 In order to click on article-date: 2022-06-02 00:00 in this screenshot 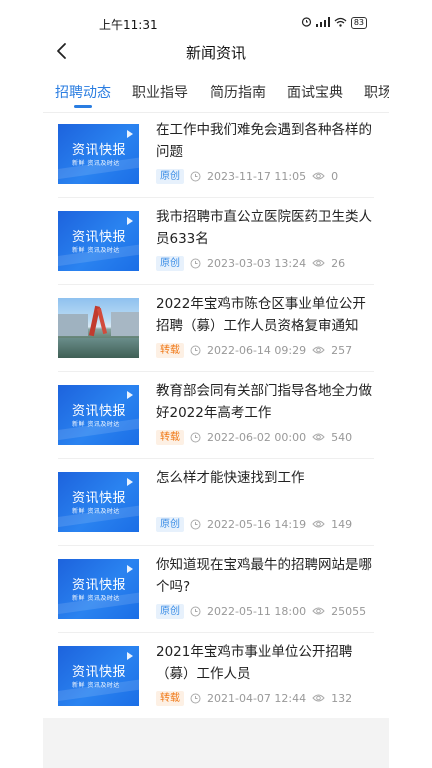, I will do `click(257, 437)`.